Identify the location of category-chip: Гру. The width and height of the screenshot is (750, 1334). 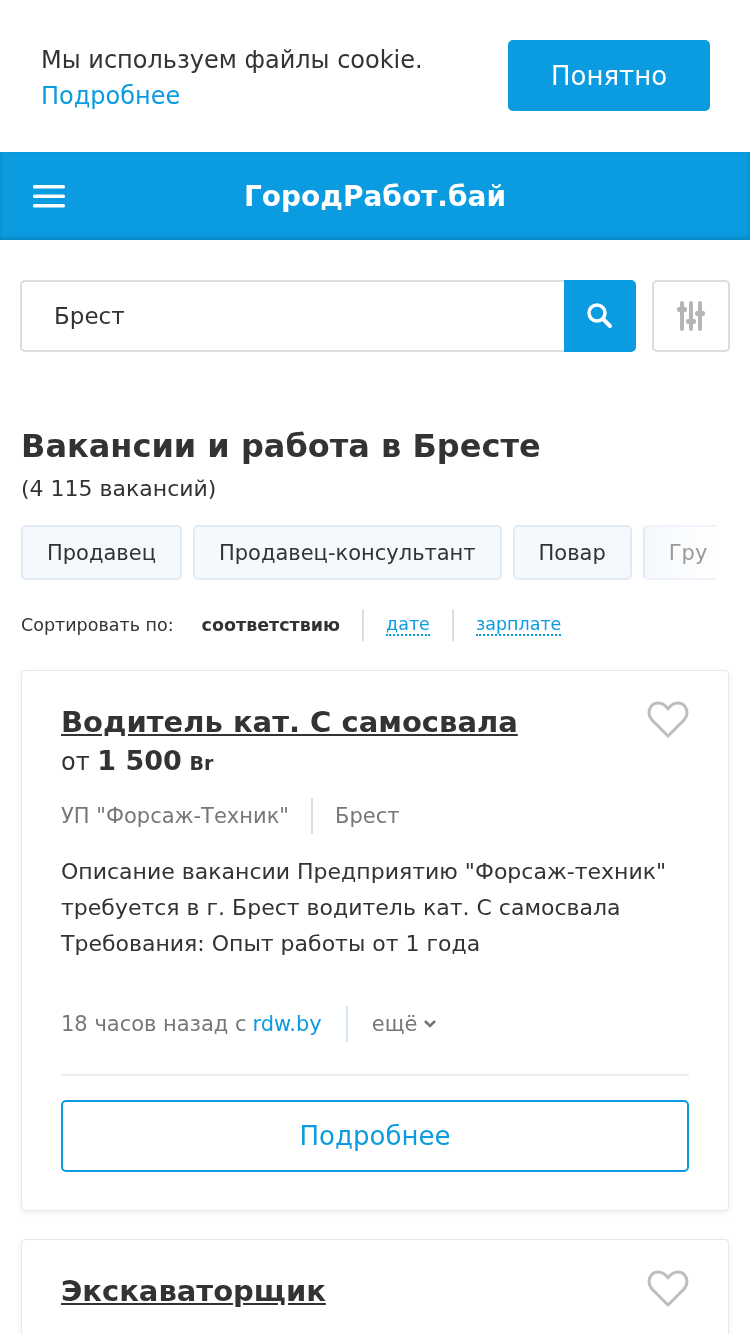
(681, 552).